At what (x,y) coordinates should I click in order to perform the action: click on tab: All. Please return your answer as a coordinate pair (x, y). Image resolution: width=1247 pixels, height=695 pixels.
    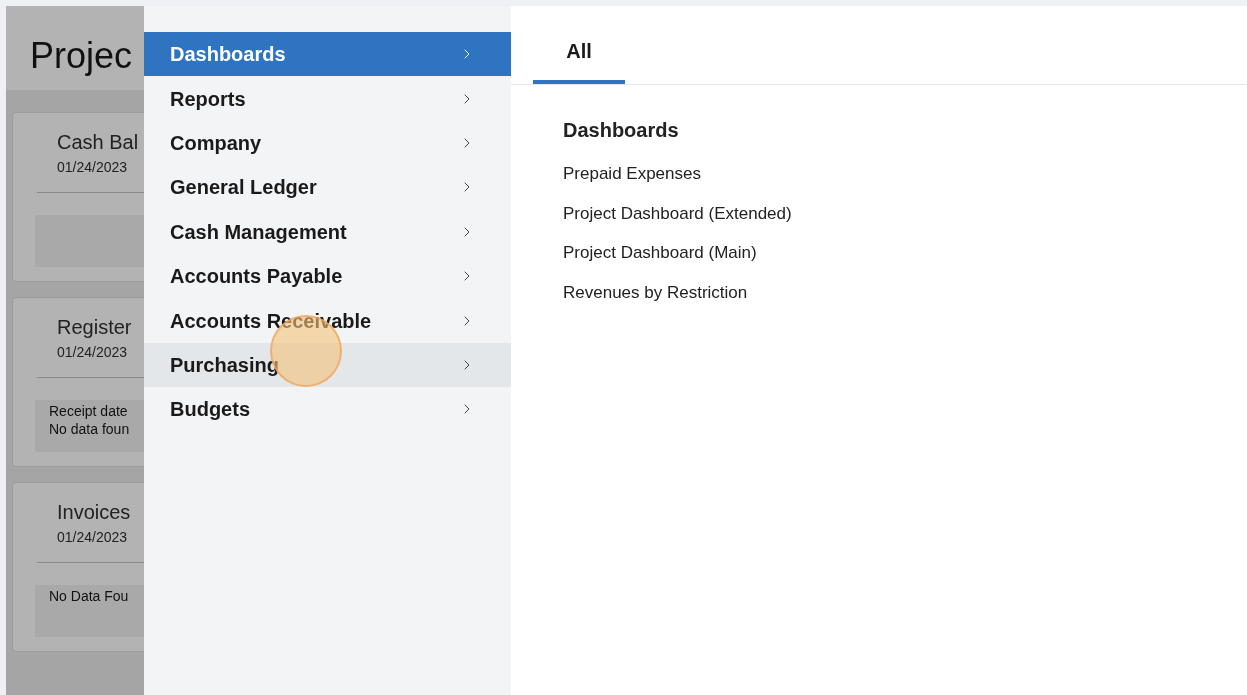
    Looking at the image, I should click on (579, 60).